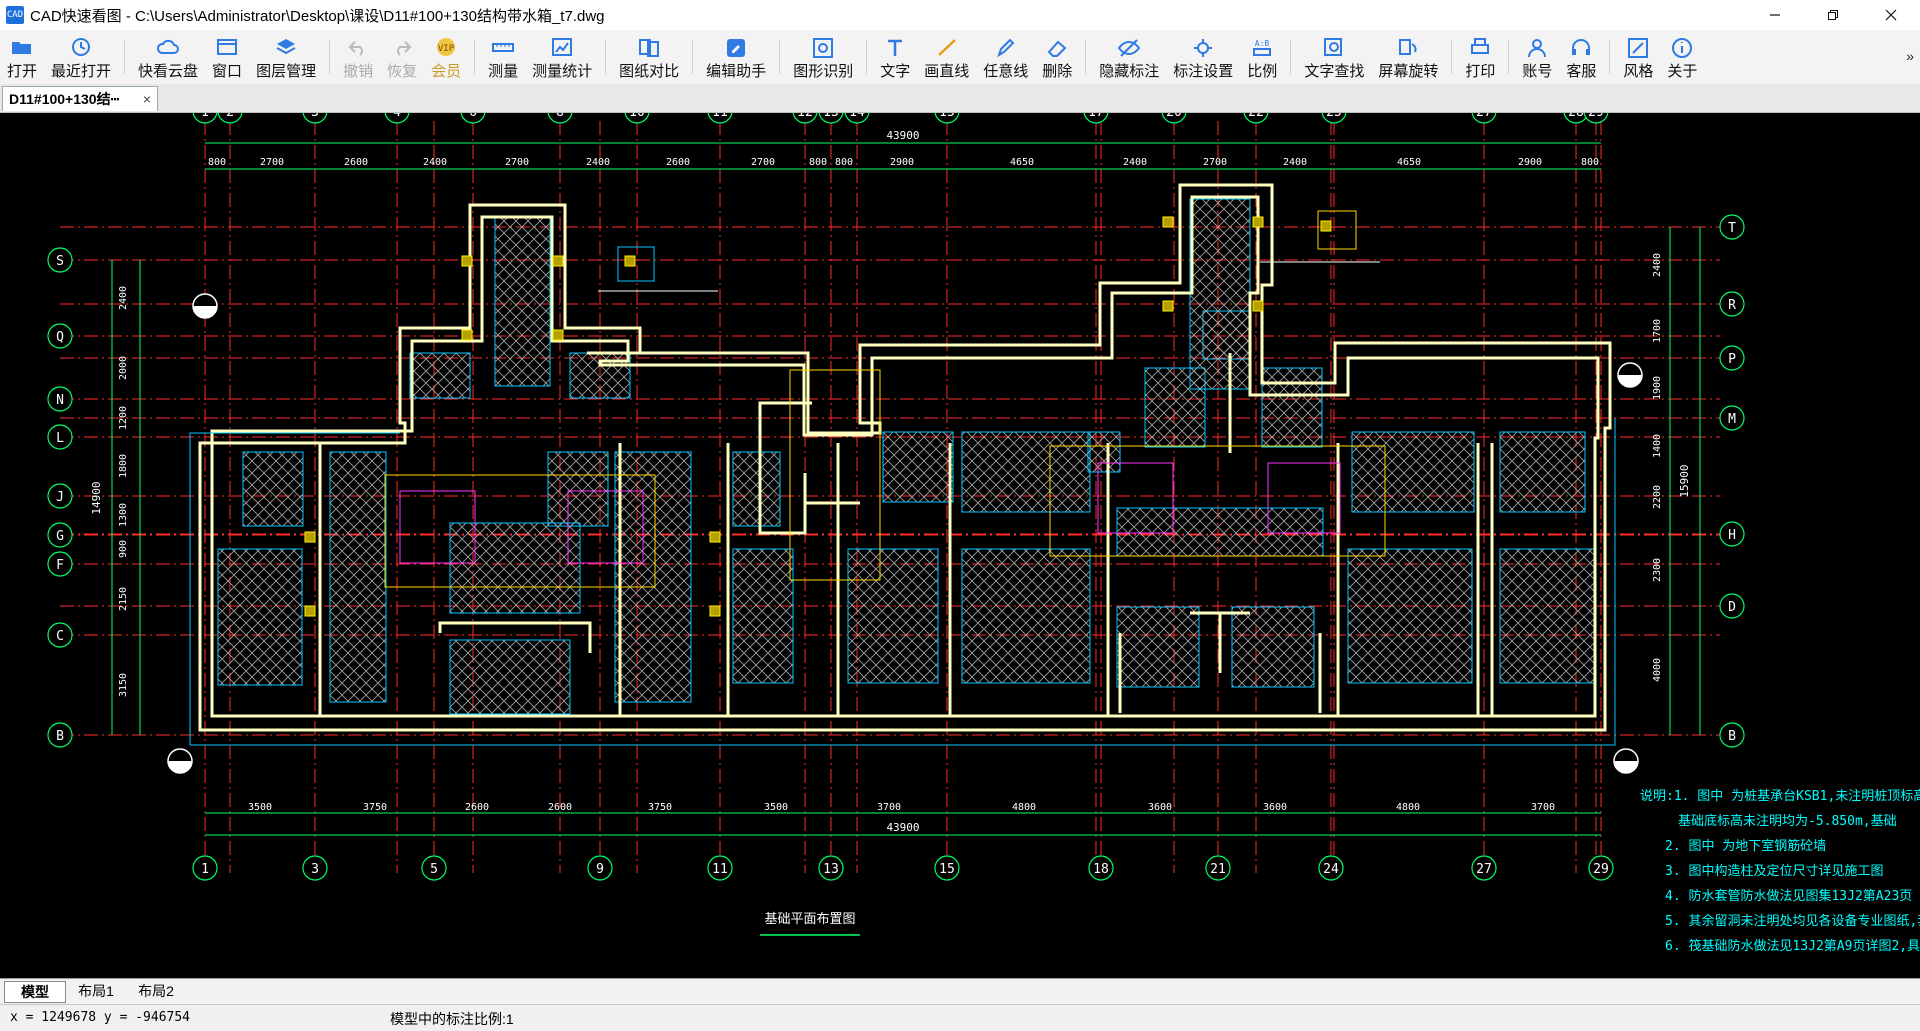 This screenshot has height=1031, width=1920. What do you see at coordinates (1543, 807) in the screenshot?
I see `bottom-dimension: 3700` at bounding box center [1543, 807].